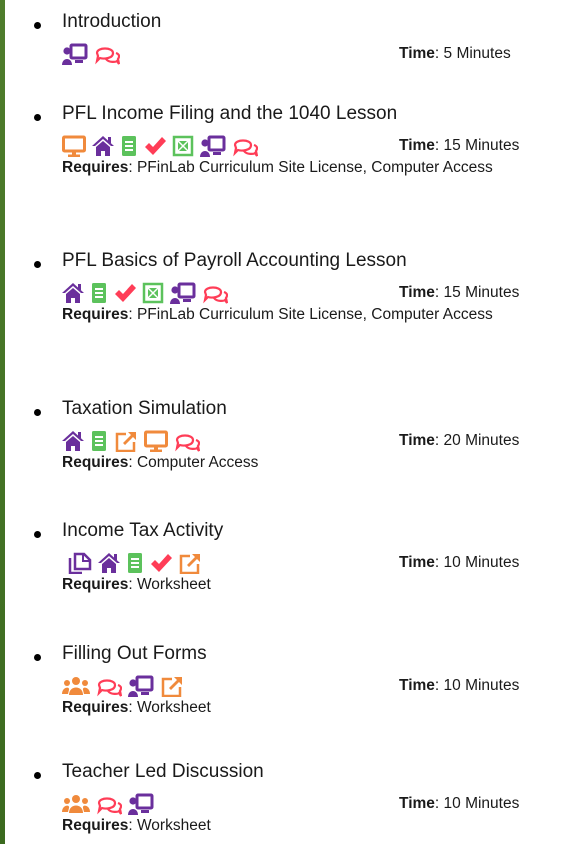 The height and width of the screenshot is (844, 586). What do you see at coordinates (234, 260) in the screenshot?
I see `item-title: PFL Basics of Payroll Accounting Lesson` at bounding box center [234, 260].